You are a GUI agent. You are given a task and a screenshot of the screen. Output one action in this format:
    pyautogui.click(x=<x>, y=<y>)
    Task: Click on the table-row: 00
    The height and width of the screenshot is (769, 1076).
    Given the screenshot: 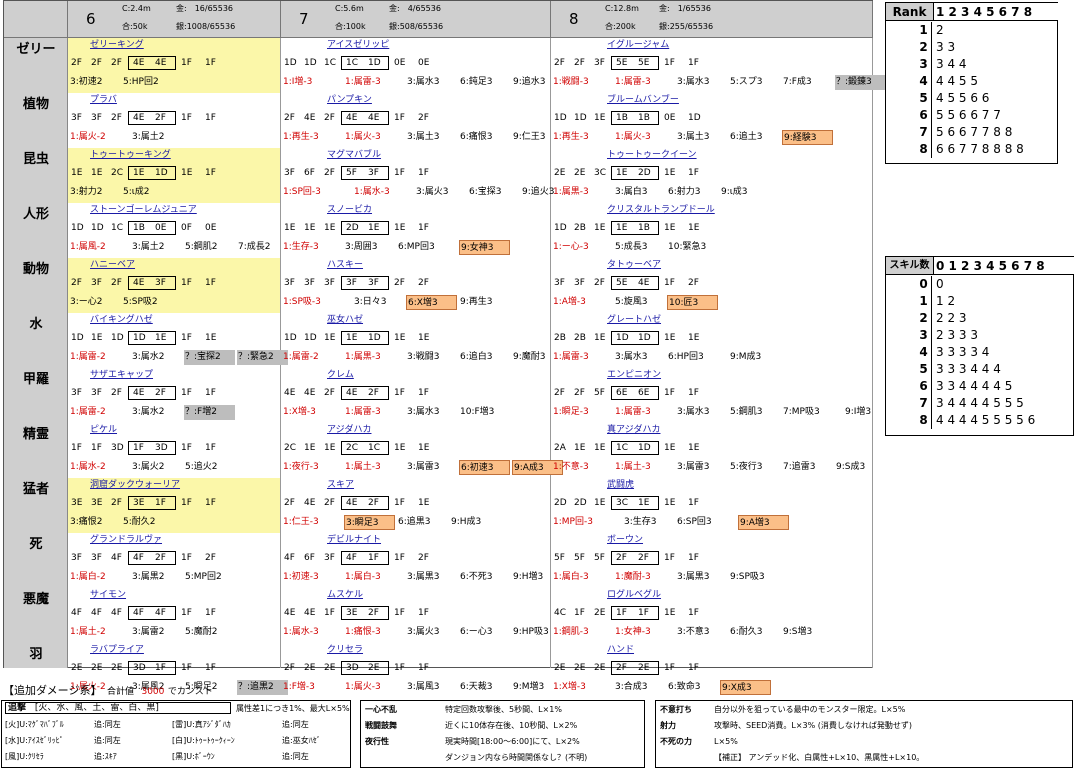 What is the action you would take?
    pyautogui.click(x=979, y=284)
    